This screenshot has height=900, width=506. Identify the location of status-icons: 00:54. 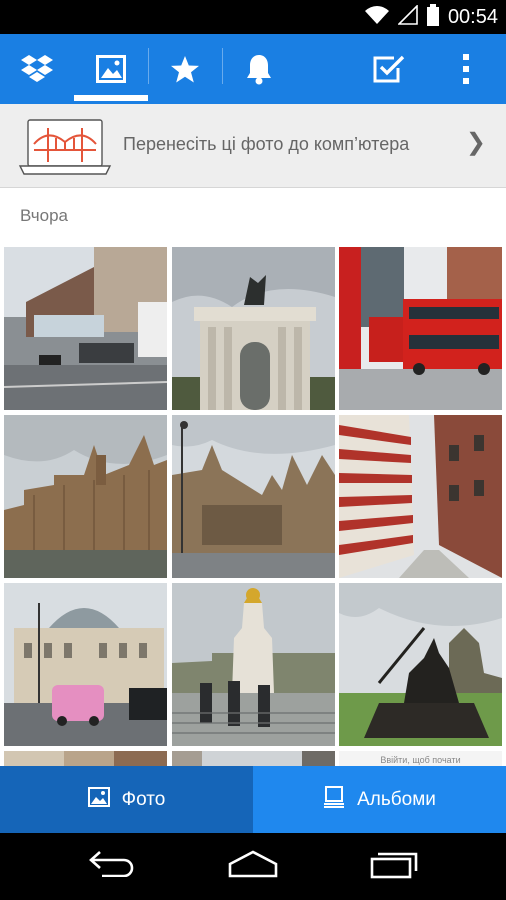
(431, 17).